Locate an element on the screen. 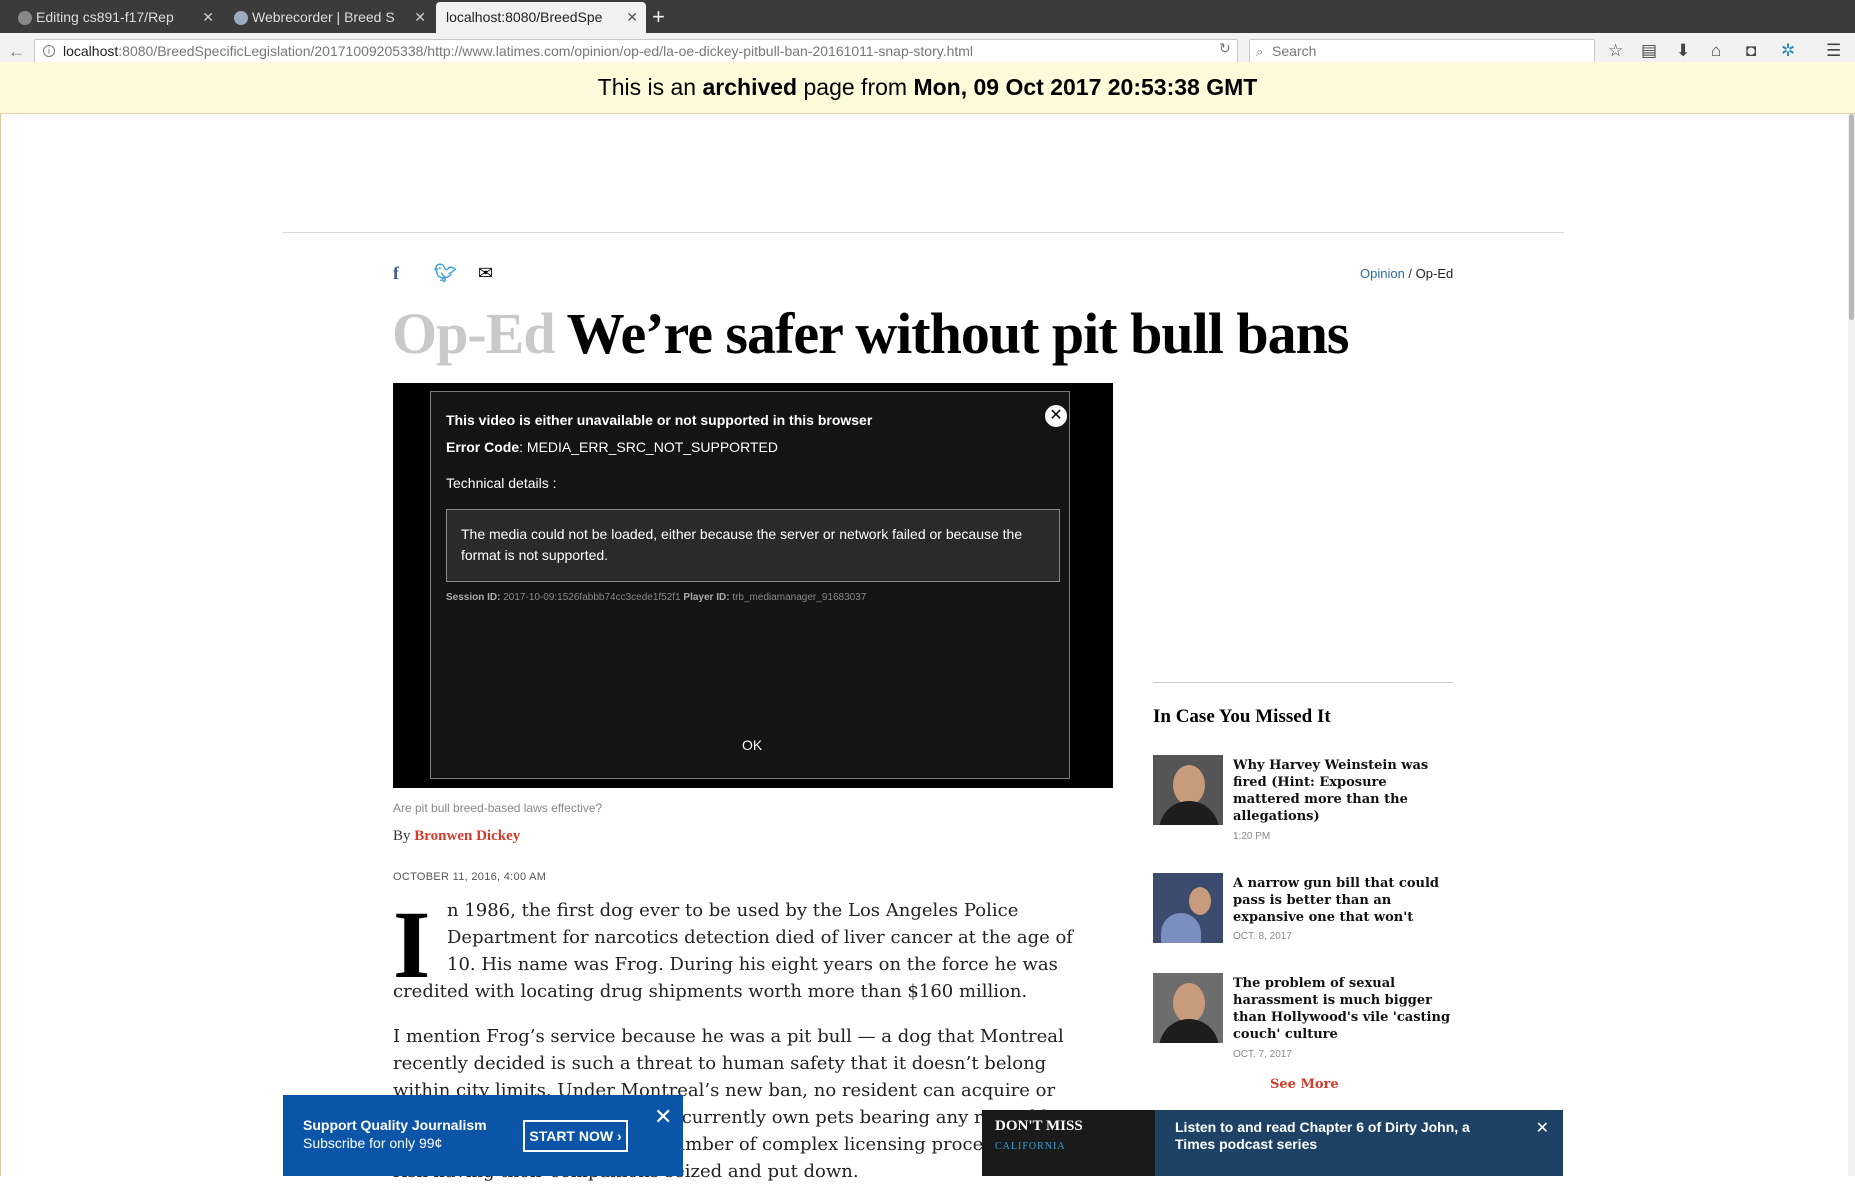 The image size is (1855, 1185). support-headline: Support Quality Journalism is located at coordinates (395, 1125).